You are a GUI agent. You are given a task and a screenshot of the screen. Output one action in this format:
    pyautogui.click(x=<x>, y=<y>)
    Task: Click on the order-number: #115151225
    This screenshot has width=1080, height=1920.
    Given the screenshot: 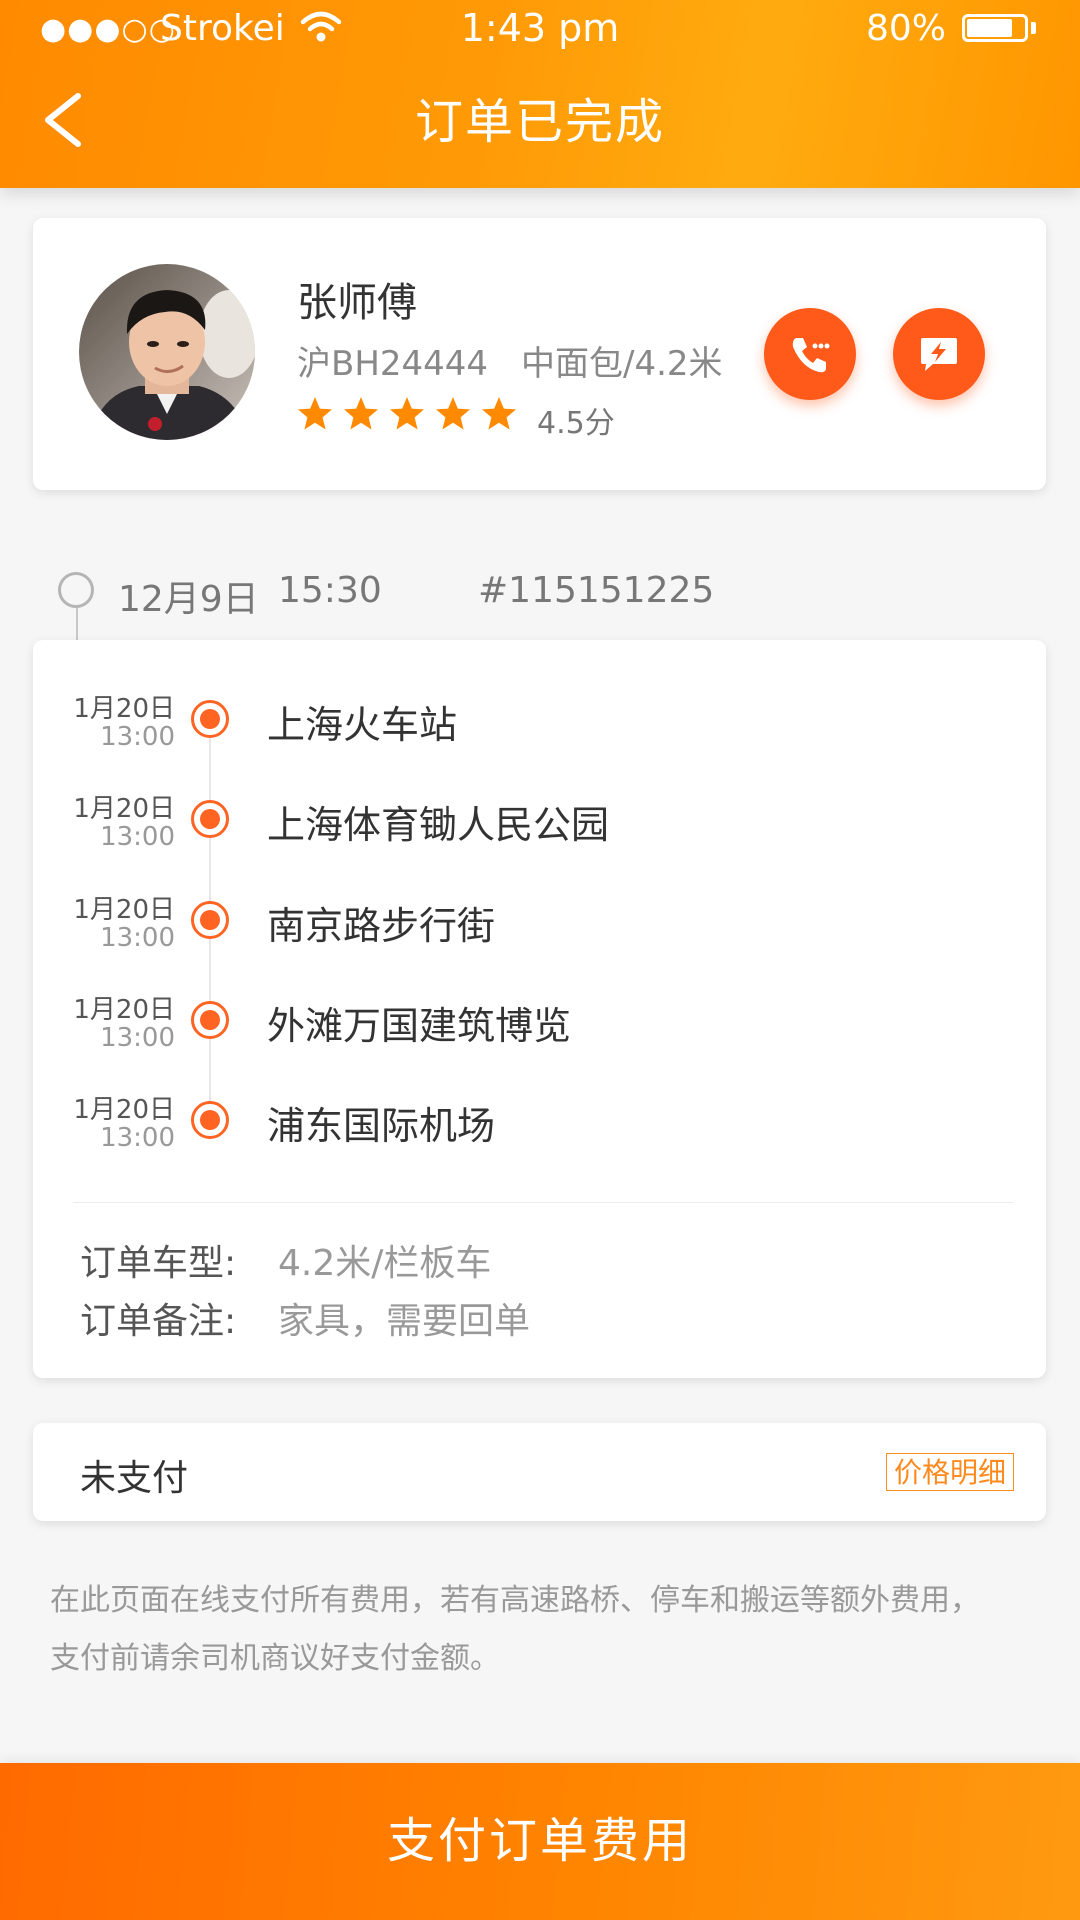 What is the action you would take?
    pyautogui.click(x=596, y=590)
    